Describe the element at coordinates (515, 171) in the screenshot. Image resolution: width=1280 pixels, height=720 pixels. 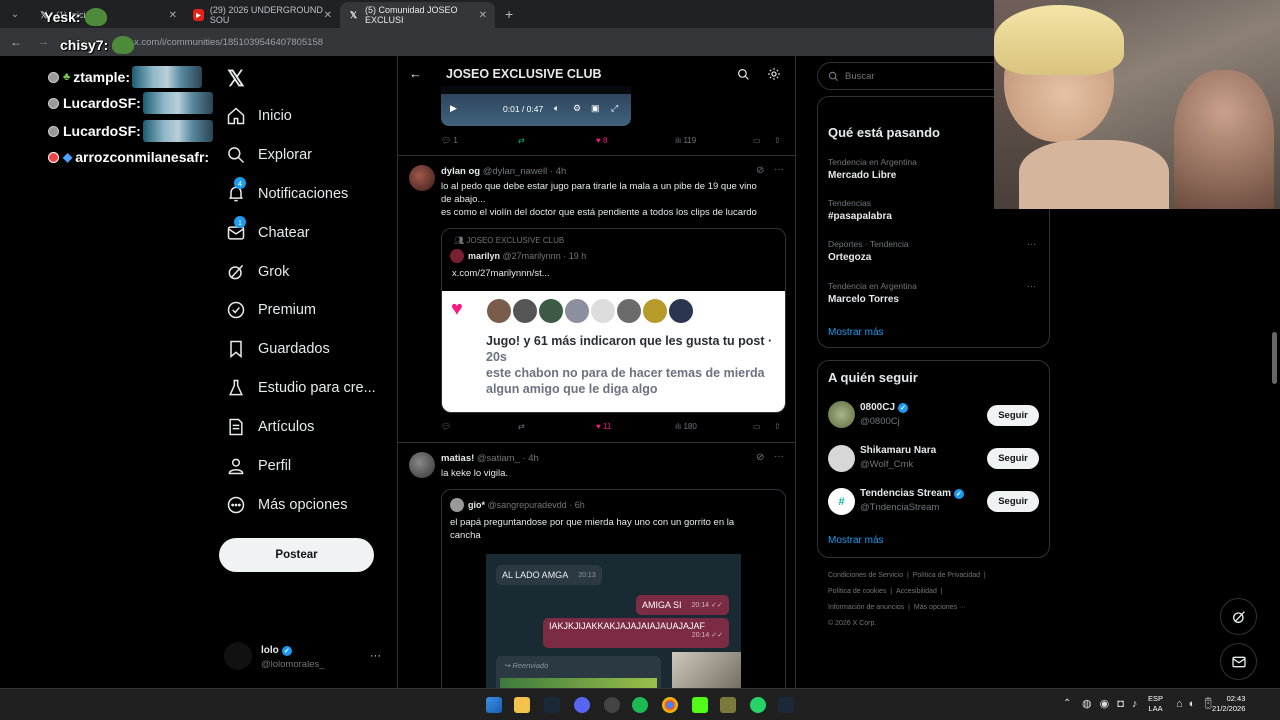
I see `author-handle: @dylan_nawell` at that location.